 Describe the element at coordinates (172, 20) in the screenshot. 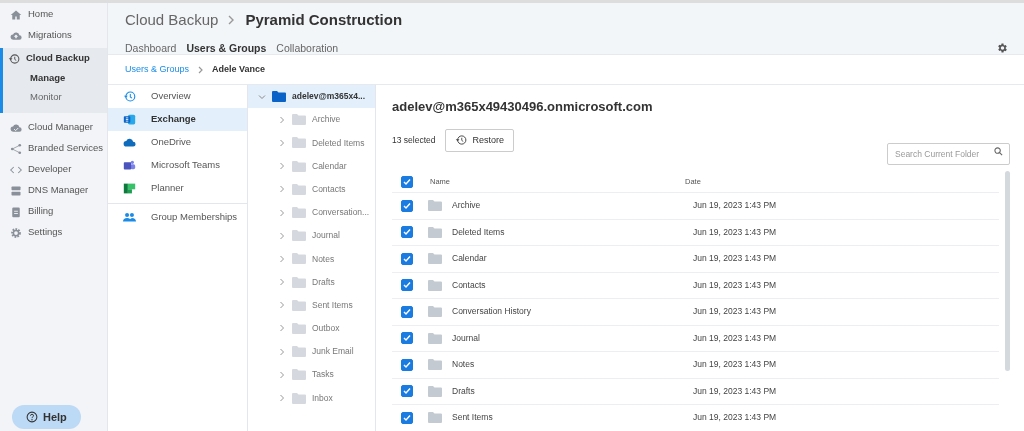

I see `section-title: Cloud Backup` at that location.